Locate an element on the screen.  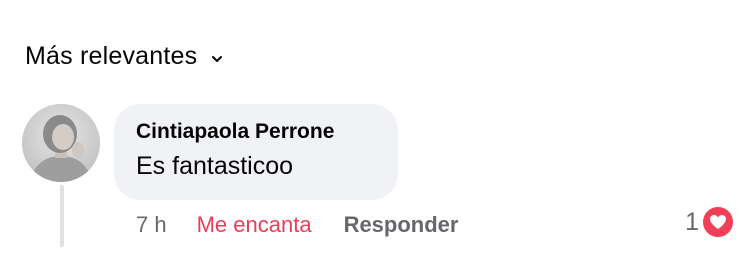
reaction-count: 1 is located at coordinates (692, 221).